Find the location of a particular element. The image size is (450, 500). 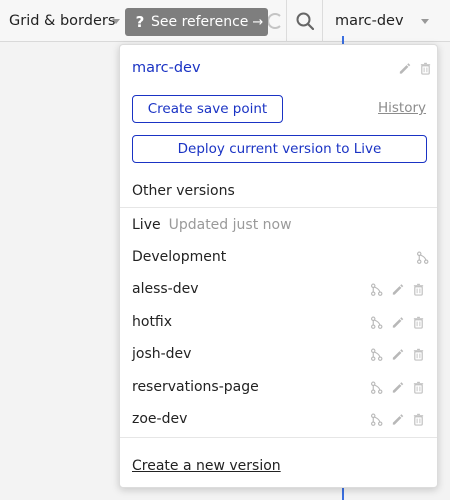

live-status-text: Updated just now is located at coordinates (230, 225).